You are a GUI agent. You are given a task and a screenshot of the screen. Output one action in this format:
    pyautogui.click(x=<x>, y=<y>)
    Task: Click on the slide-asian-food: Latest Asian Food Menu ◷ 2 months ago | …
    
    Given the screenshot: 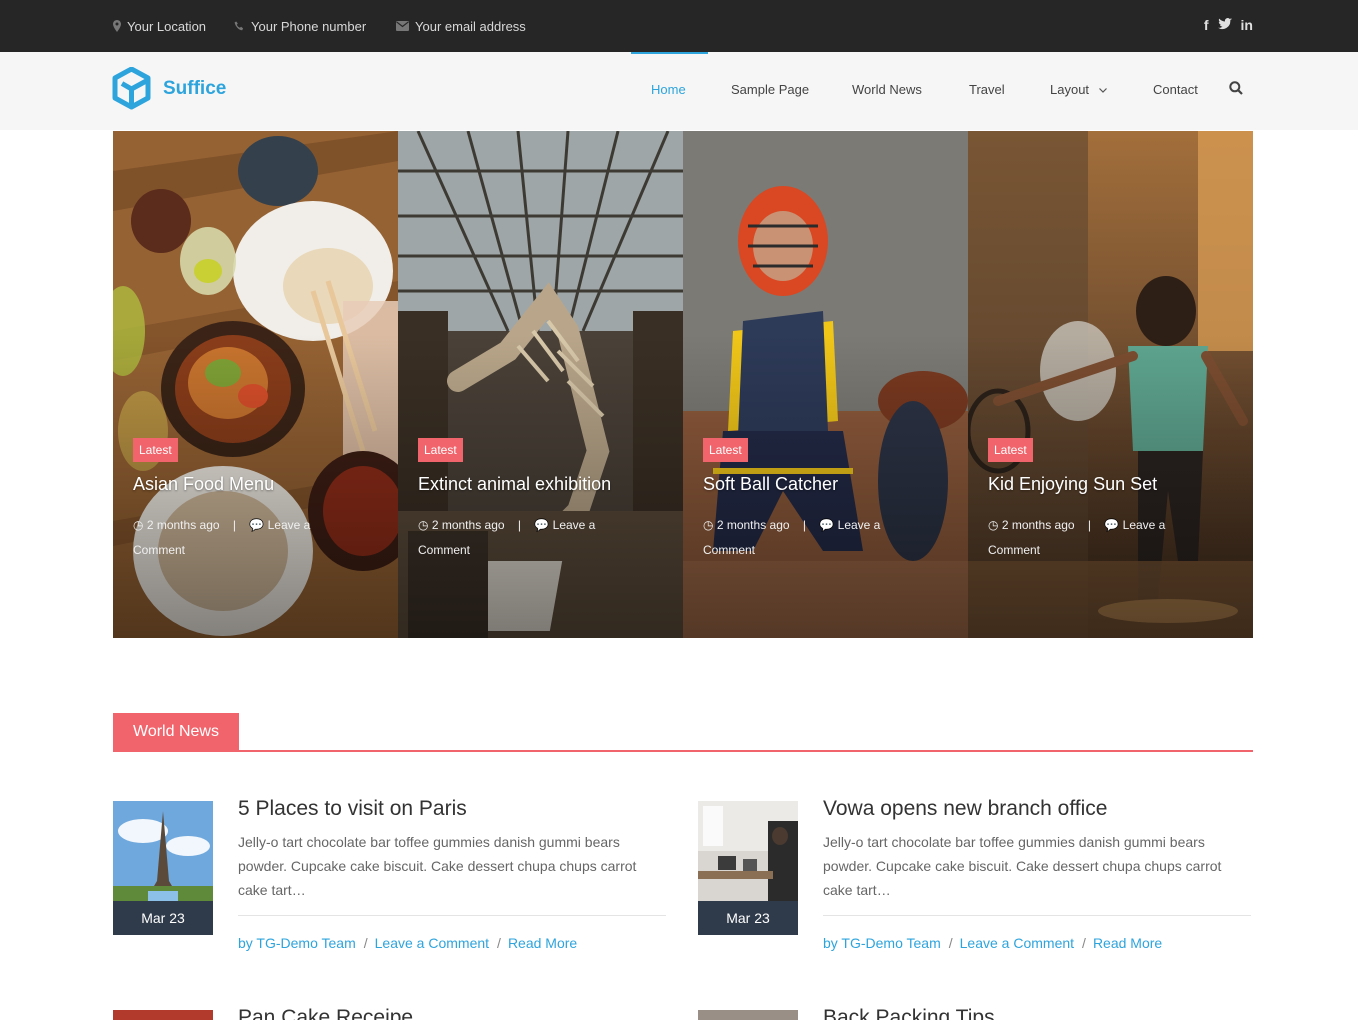 What is the action you would take?
    pyautogui.click(x=255, y=384)
    